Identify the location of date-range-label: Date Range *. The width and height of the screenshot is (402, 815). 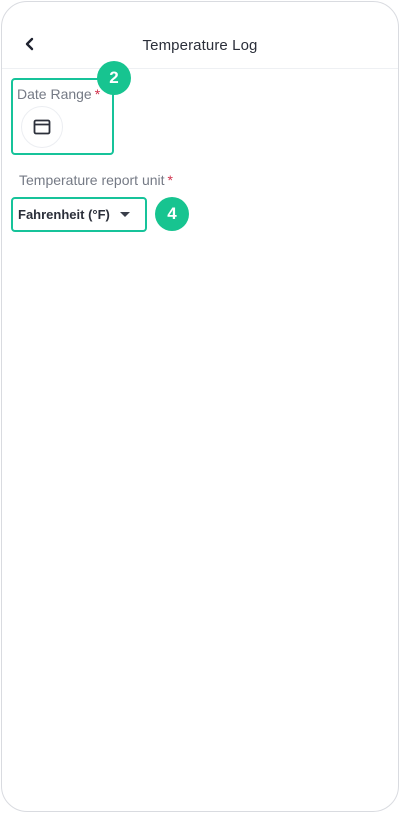
(58, 94).